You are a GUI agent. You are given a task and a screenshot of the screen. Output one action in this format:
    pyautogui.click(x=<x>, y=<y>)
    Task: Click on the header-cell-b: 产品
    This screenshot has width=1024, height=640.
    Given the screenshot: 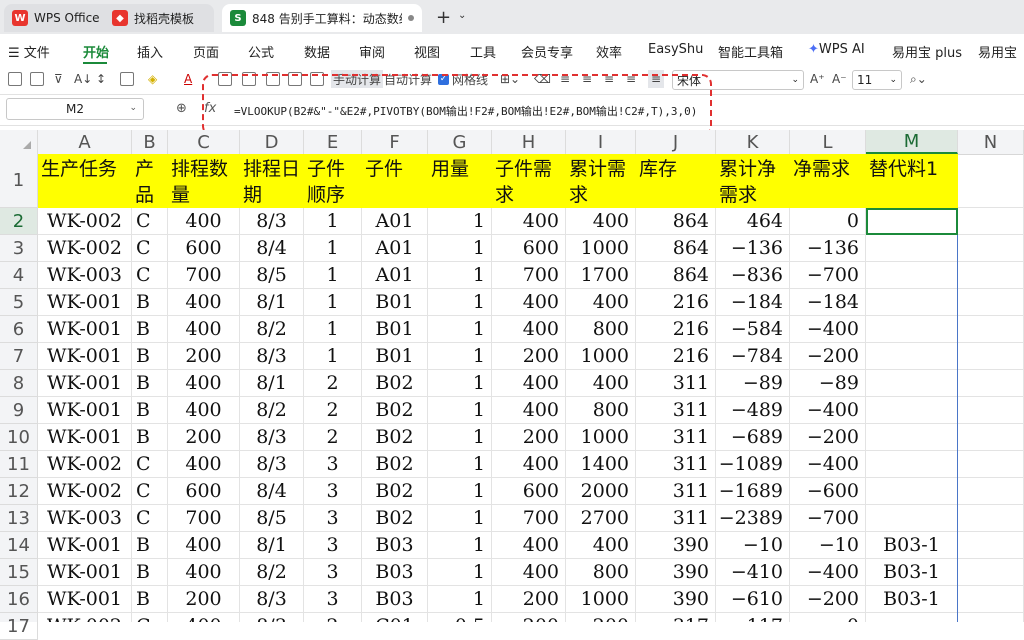 What is the action you would take?
    pyautogui.click(x=150, y=181)
    